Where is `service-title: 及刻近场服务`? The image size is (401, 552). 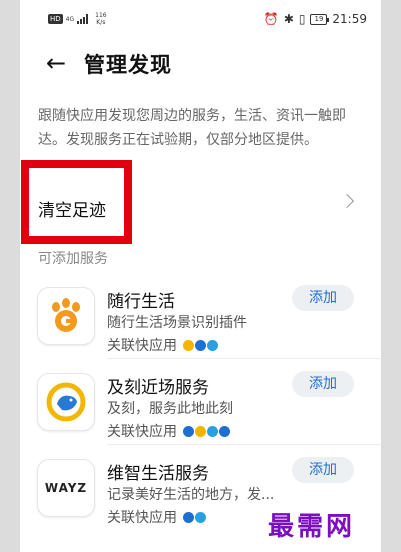
service-title: 及刻近场服务 is located at coordinates (158, 388).